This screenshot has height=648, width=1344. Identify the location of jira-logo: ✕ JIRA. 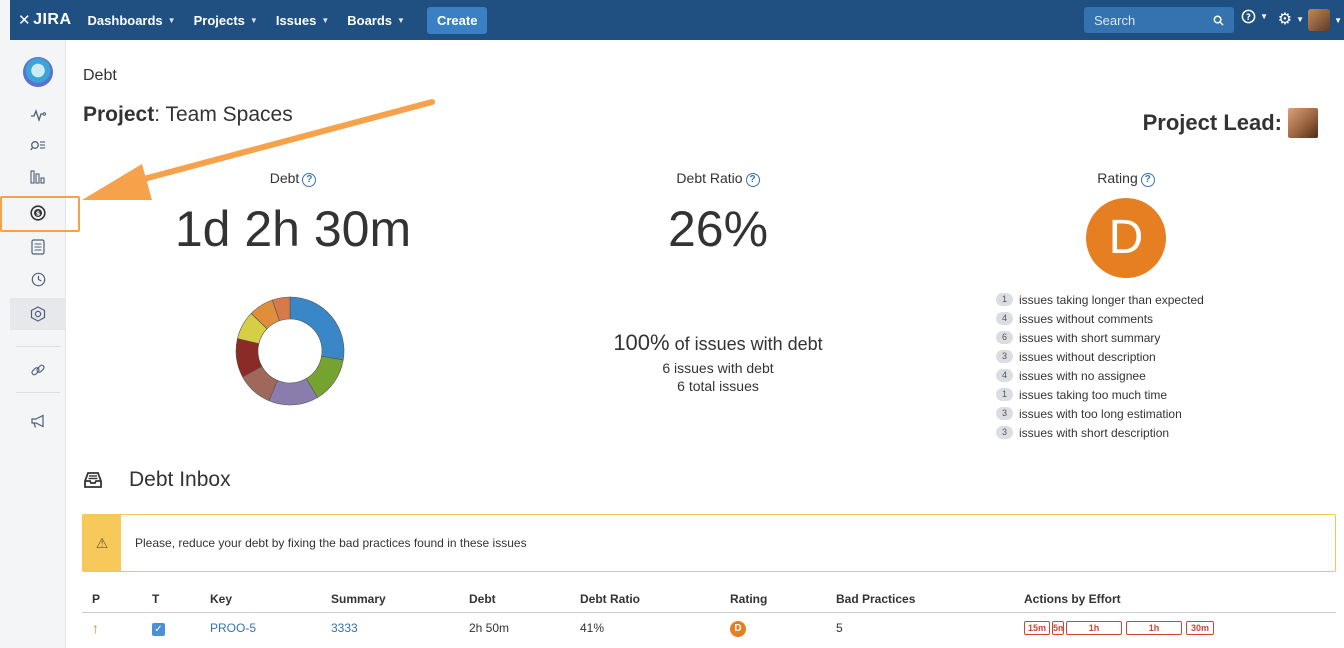
(45, 20).